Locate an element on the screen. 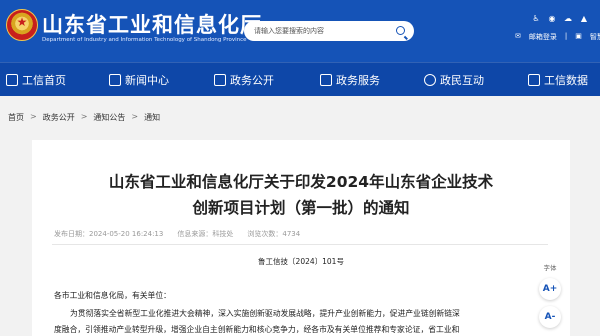 This screenshot has height=336, width=600. publish-date: 发布日期：2024-05-20 16:24:13 is located at coordinates (109, 234).